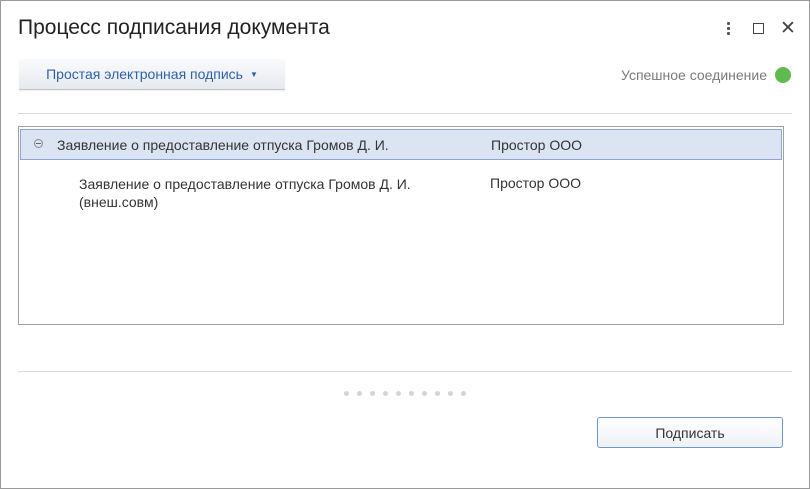 Image resolution: width=810 pixels, height=489 pixels. I want to click on sign-button-label: Подписать, so click(690, 432).